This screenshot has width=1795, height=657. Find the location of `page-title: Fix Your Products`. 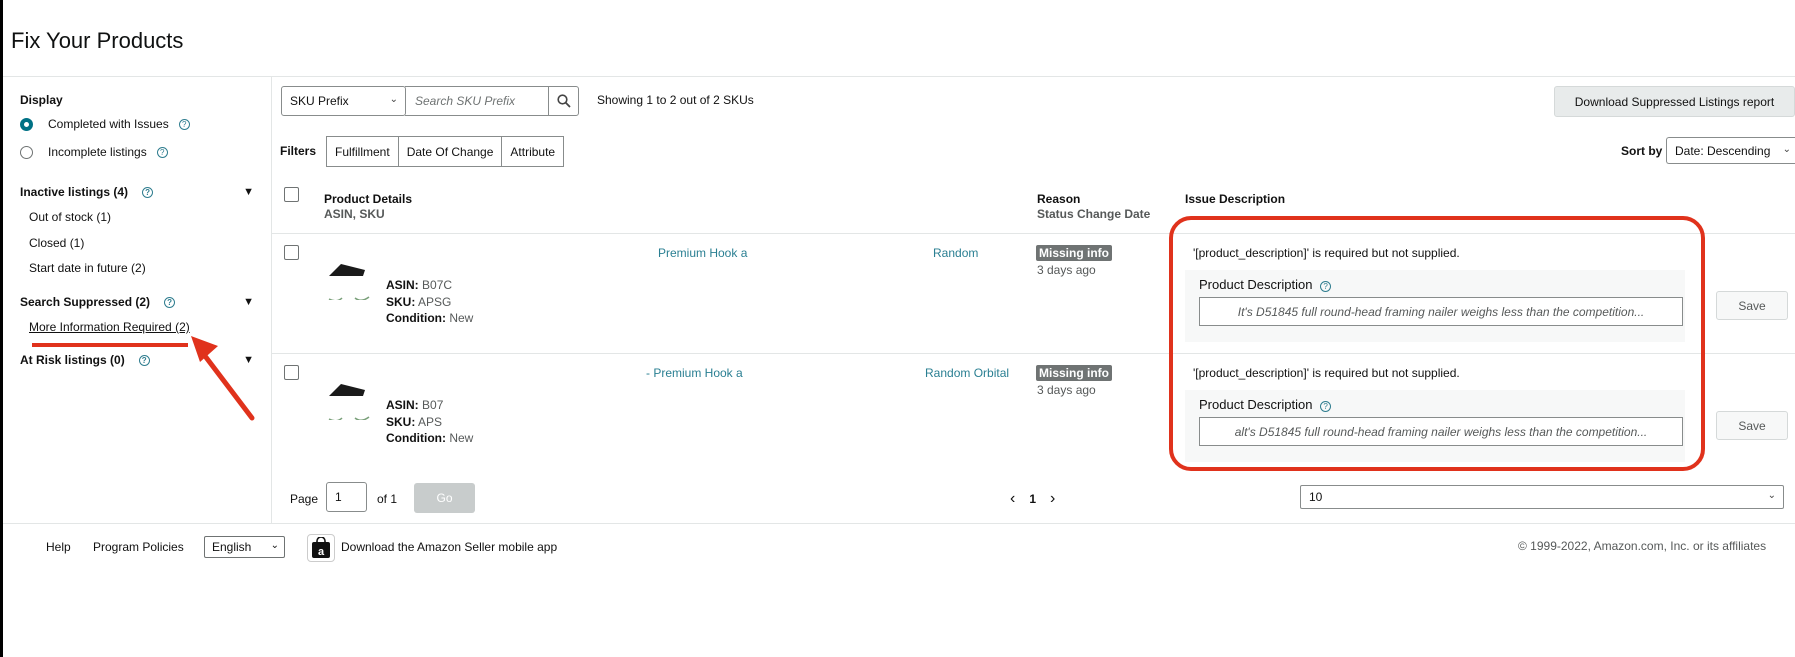

page-title: Fix Your Products is located at coordinates (97, 40).